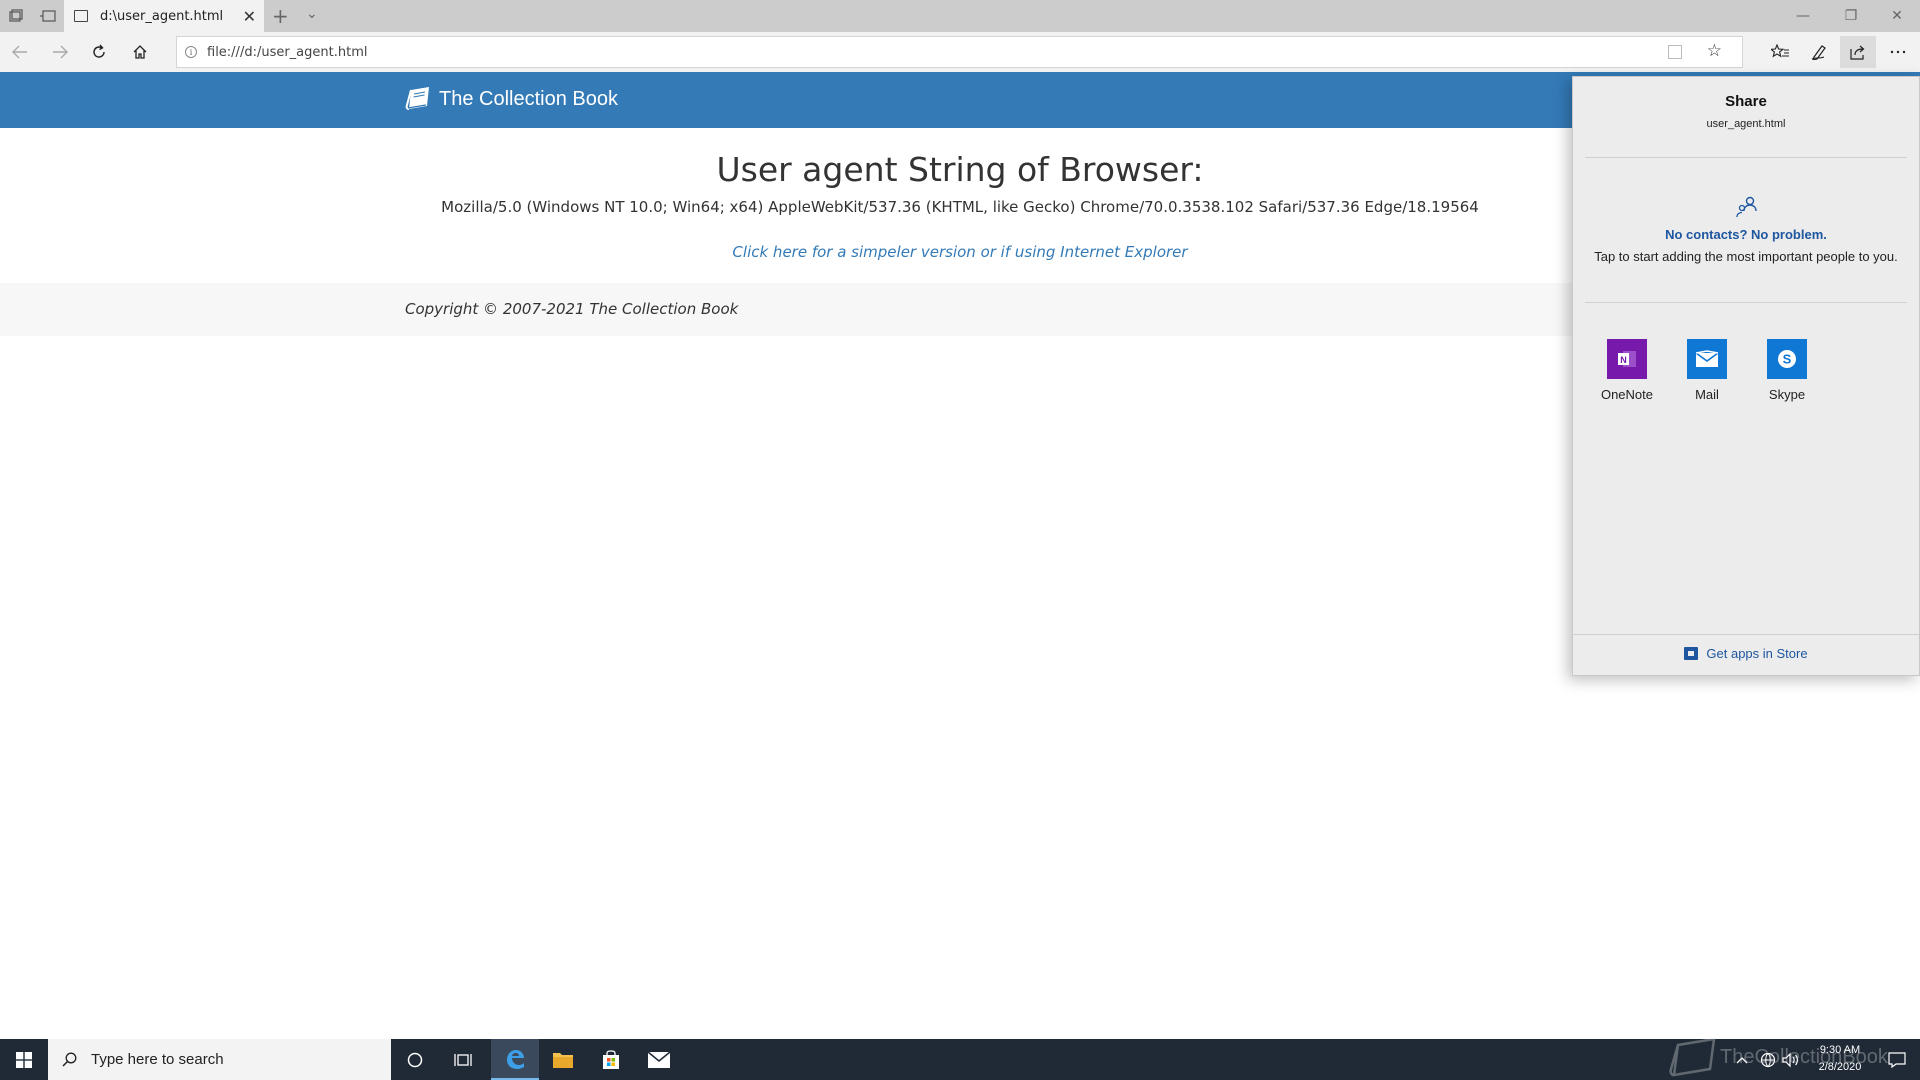 Image resolution: width=1920 pixels, height=1080 pixels. I want to click on back-arrow-icon, so click(20, 52).